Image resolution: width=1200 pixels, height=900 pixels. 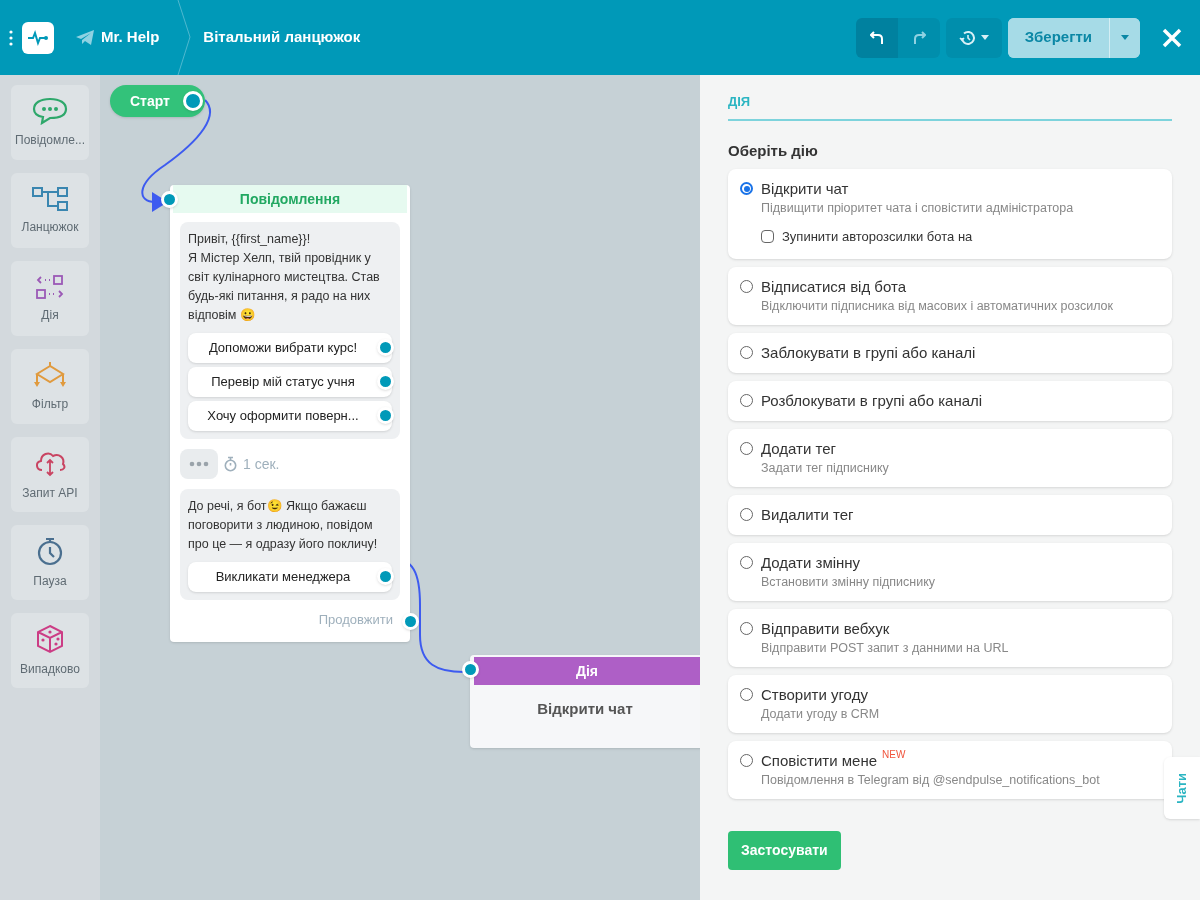 What do you see at coordinates (50, 404) in the screenshot?
I see `palette-label: Фільтр` at bounding box center [50, 404].